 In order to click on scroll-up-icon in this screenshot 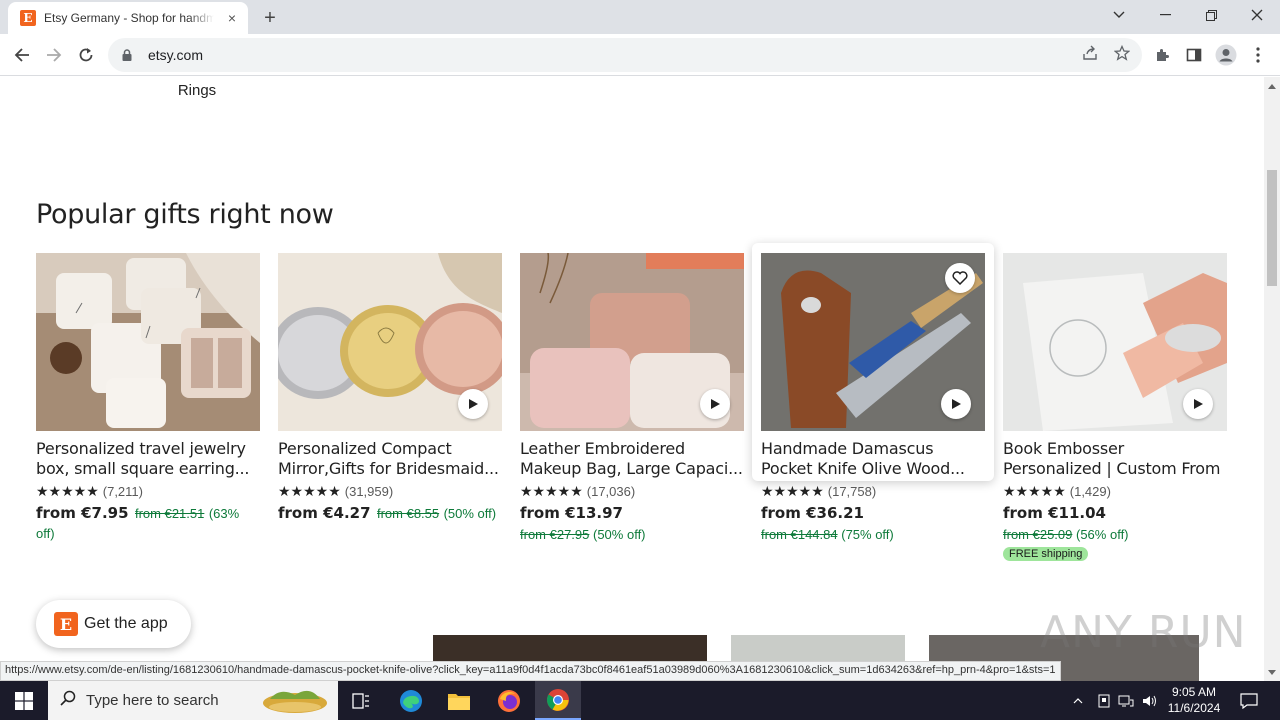, I will do `click(1272, 86)`.